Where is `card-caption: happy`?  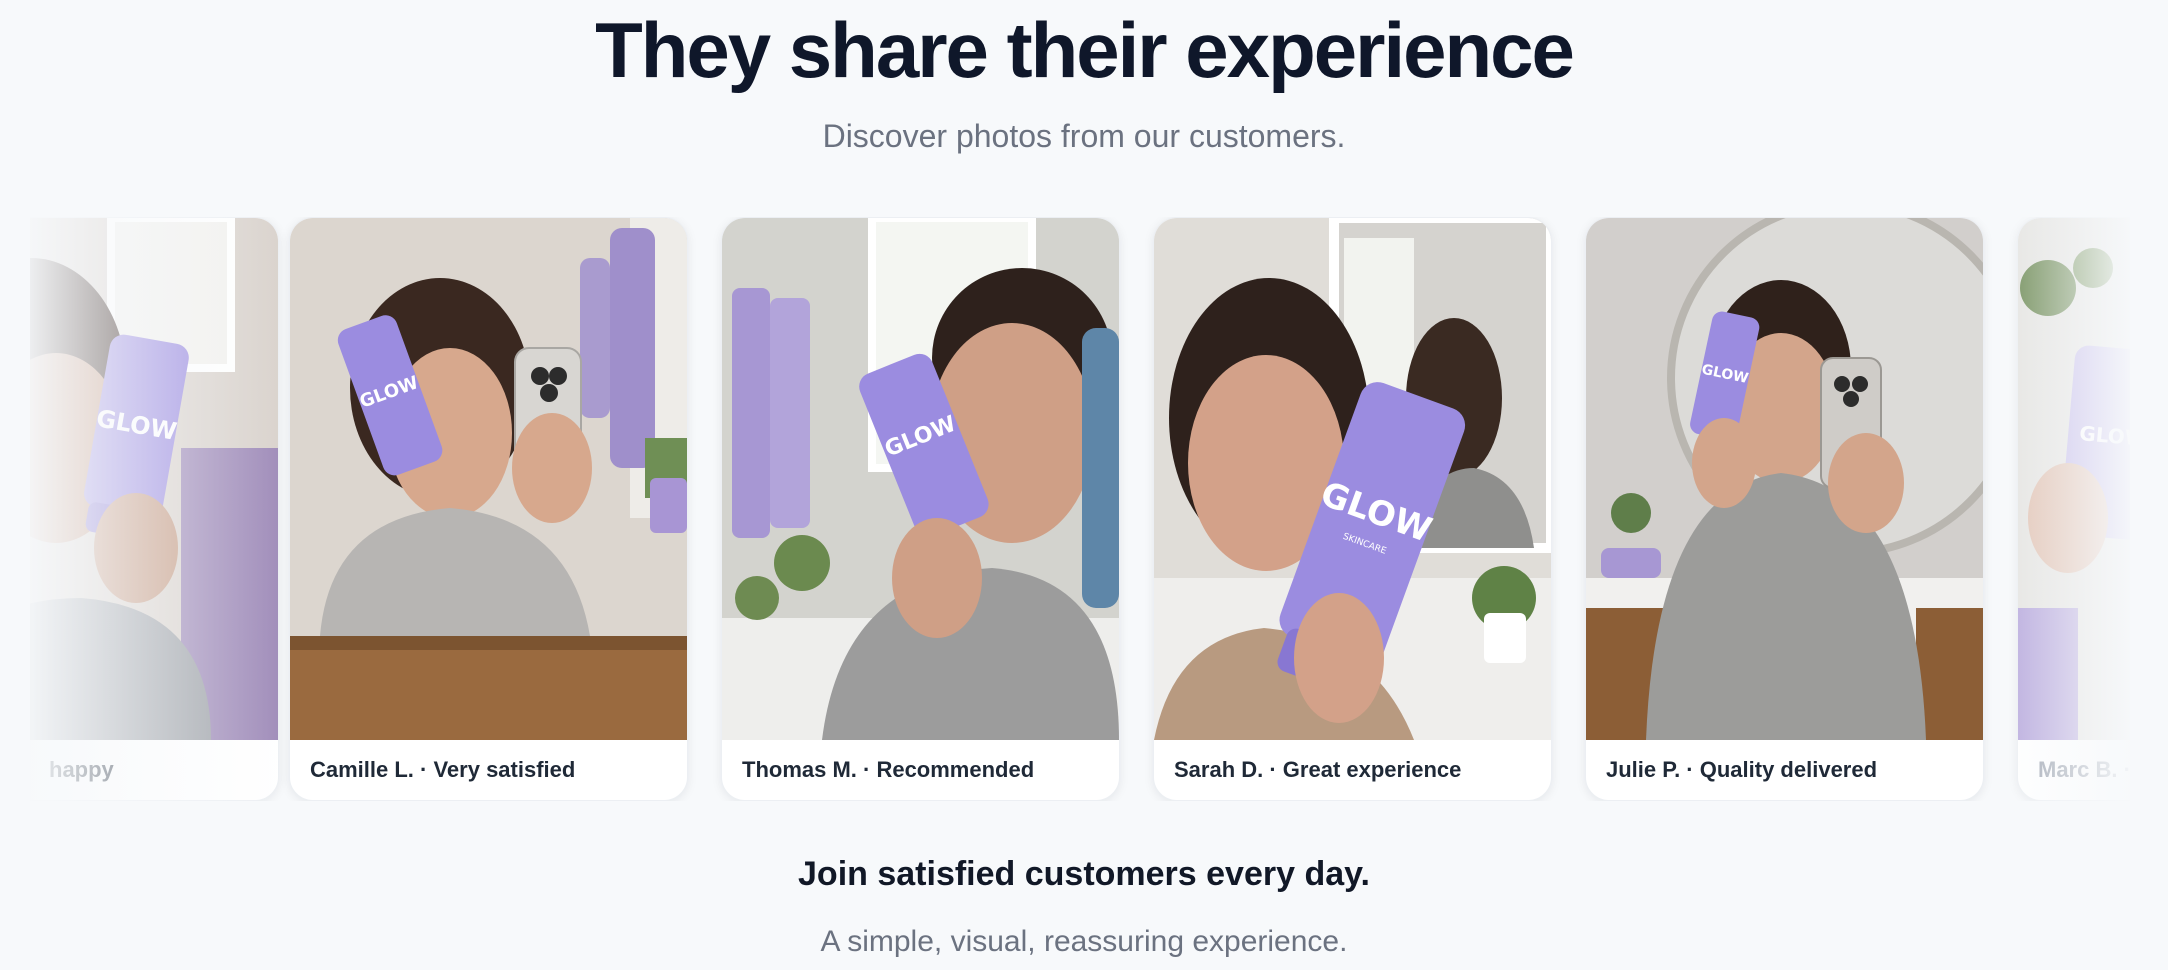
card-caption: happy is located at coordinates (81, 769).